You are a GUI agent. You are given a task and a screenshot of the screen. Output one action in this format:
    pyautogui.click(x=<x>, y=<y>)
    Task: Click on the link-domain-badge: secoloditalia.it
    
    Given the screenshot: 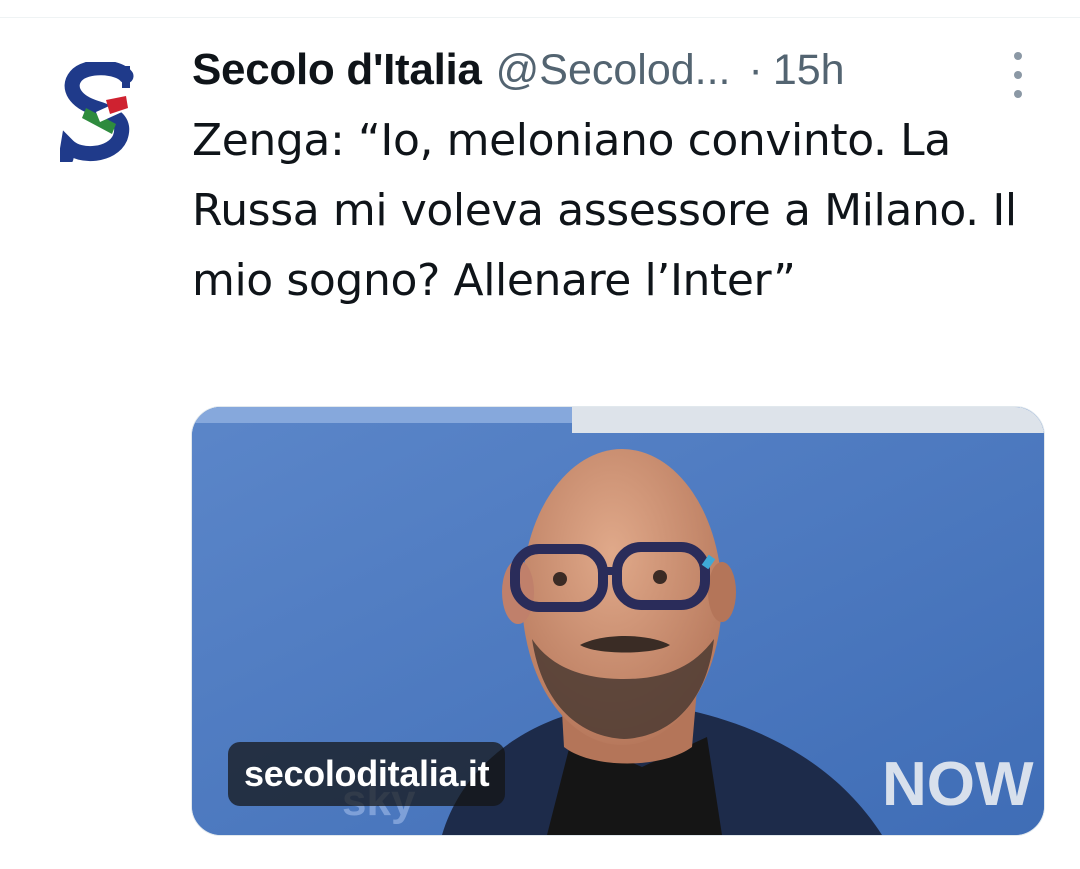 What is the action you would take?
    pyautogui.click(x=367, y=774)
    